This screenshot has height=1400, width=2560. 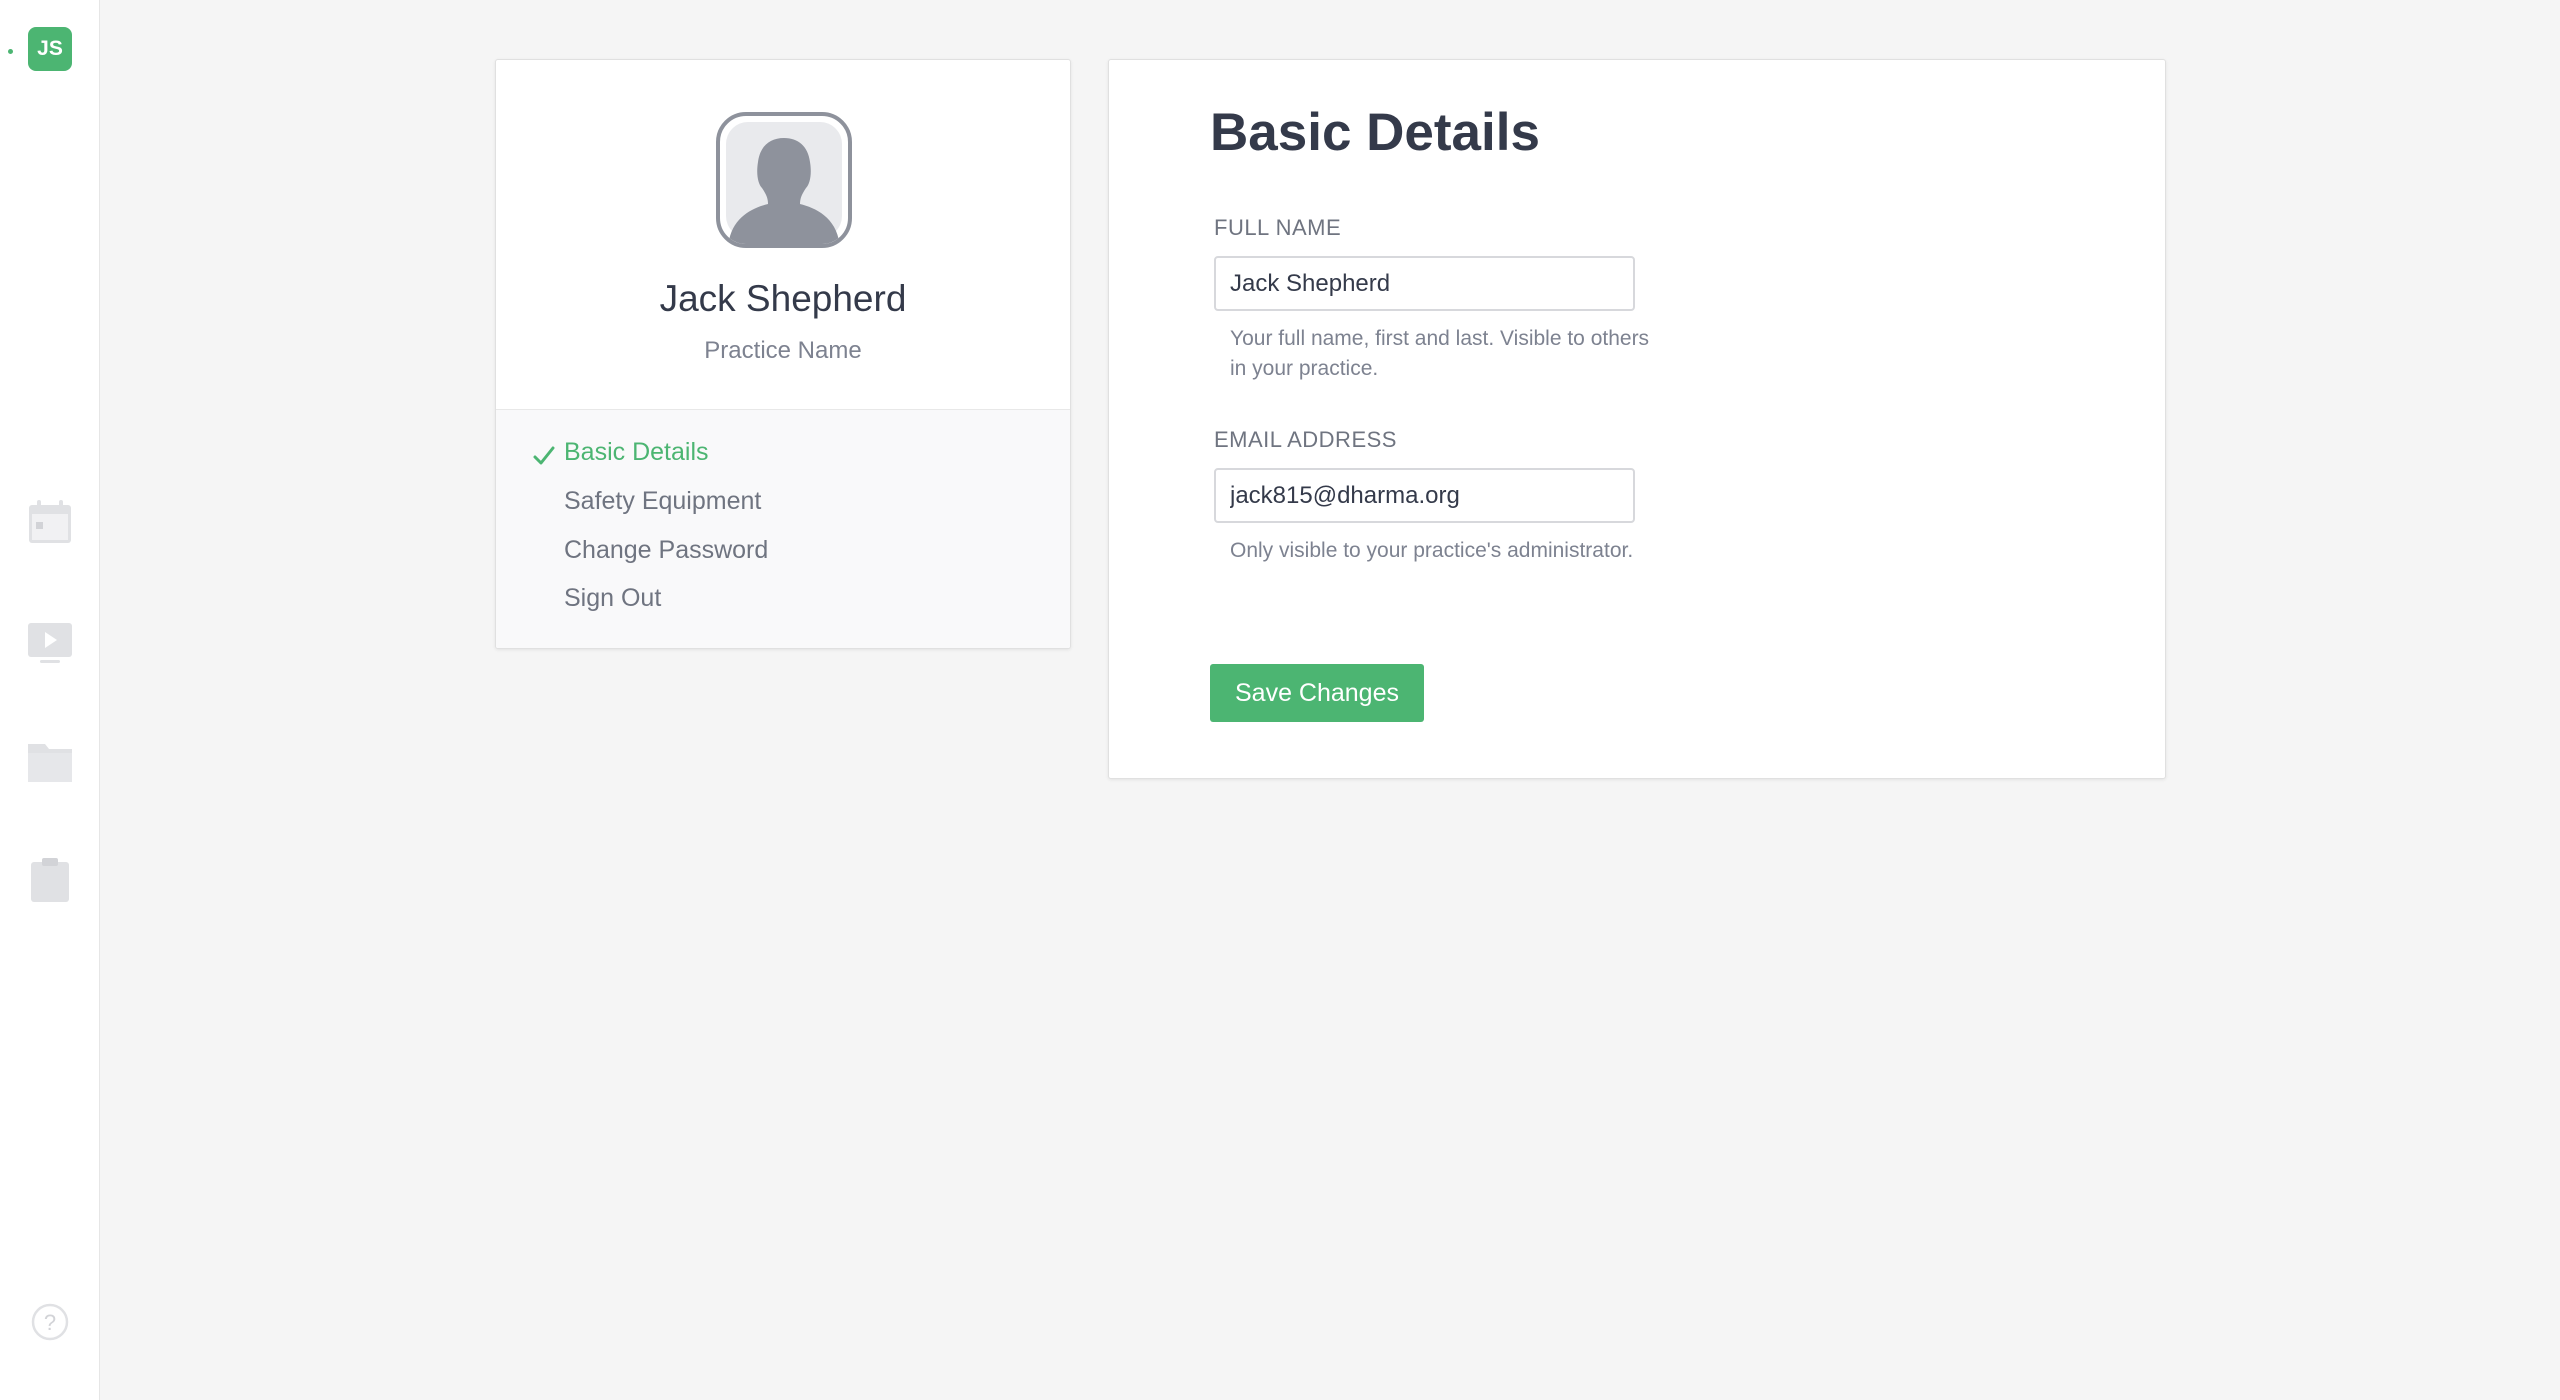 I want to click on email-label: EMAIL ADDRESS, so click(x=1305, y=439).